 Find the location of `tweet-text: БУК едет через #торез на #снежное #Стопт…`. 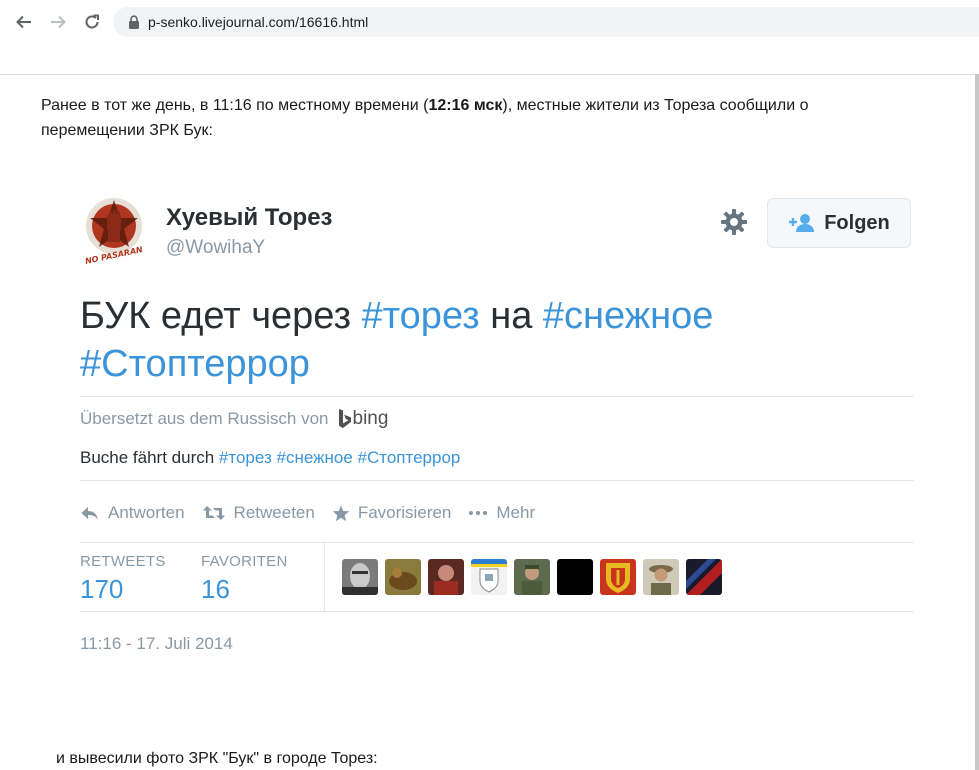

tweet-text: БУК едет через #торез на #снежное #Стопт… is located at coordinates (497, 340).